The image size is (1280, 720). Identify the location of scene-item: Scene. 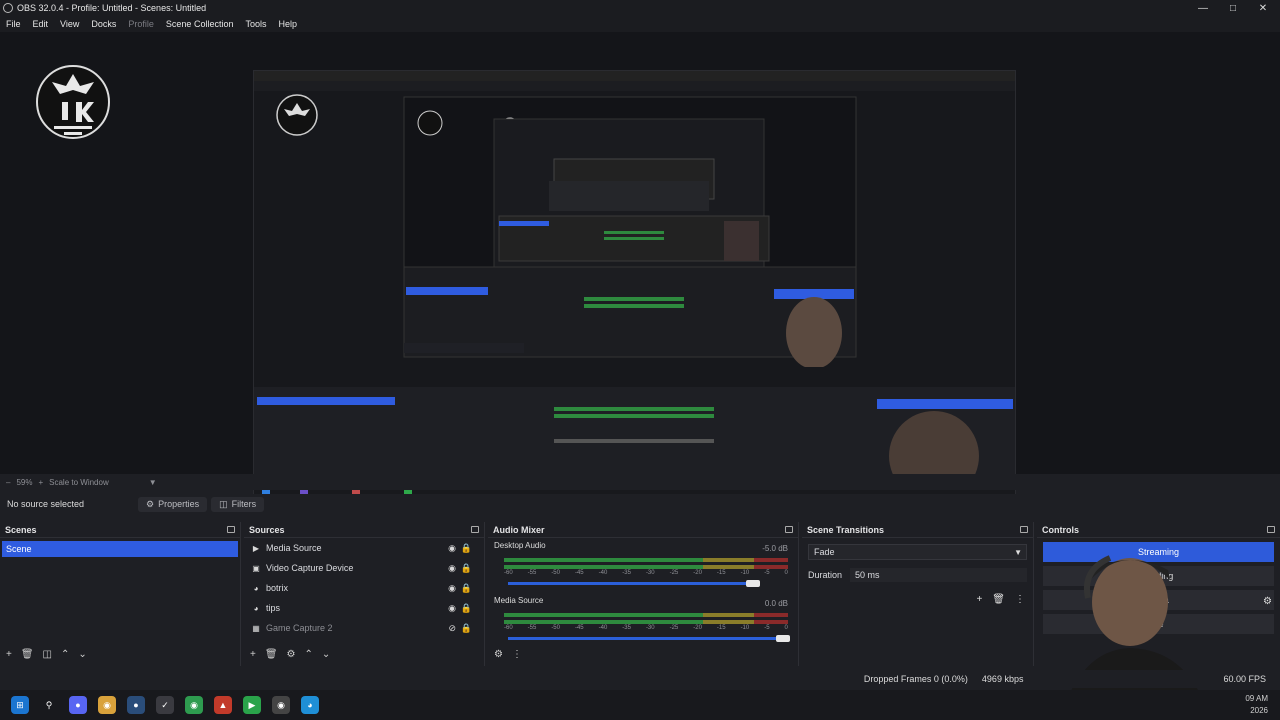
(120, 549).